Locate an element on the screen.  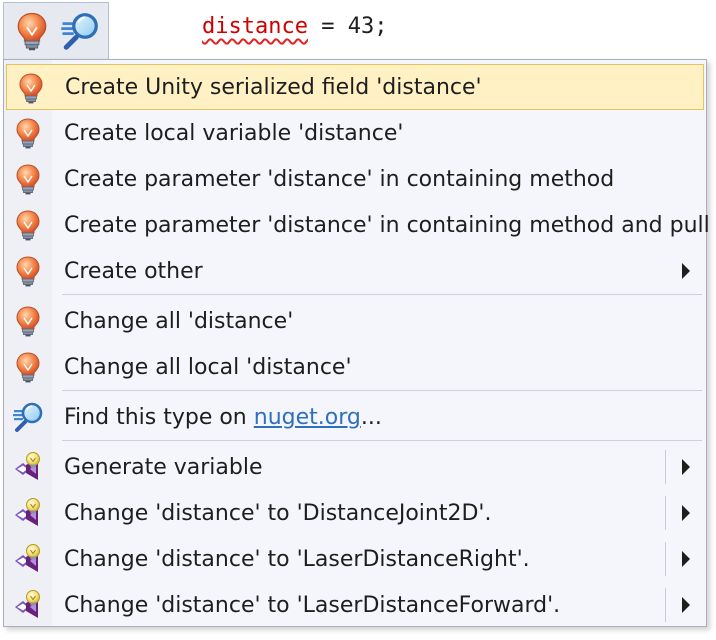
code-assignment: = 43; is located at coordinates (347, 26).